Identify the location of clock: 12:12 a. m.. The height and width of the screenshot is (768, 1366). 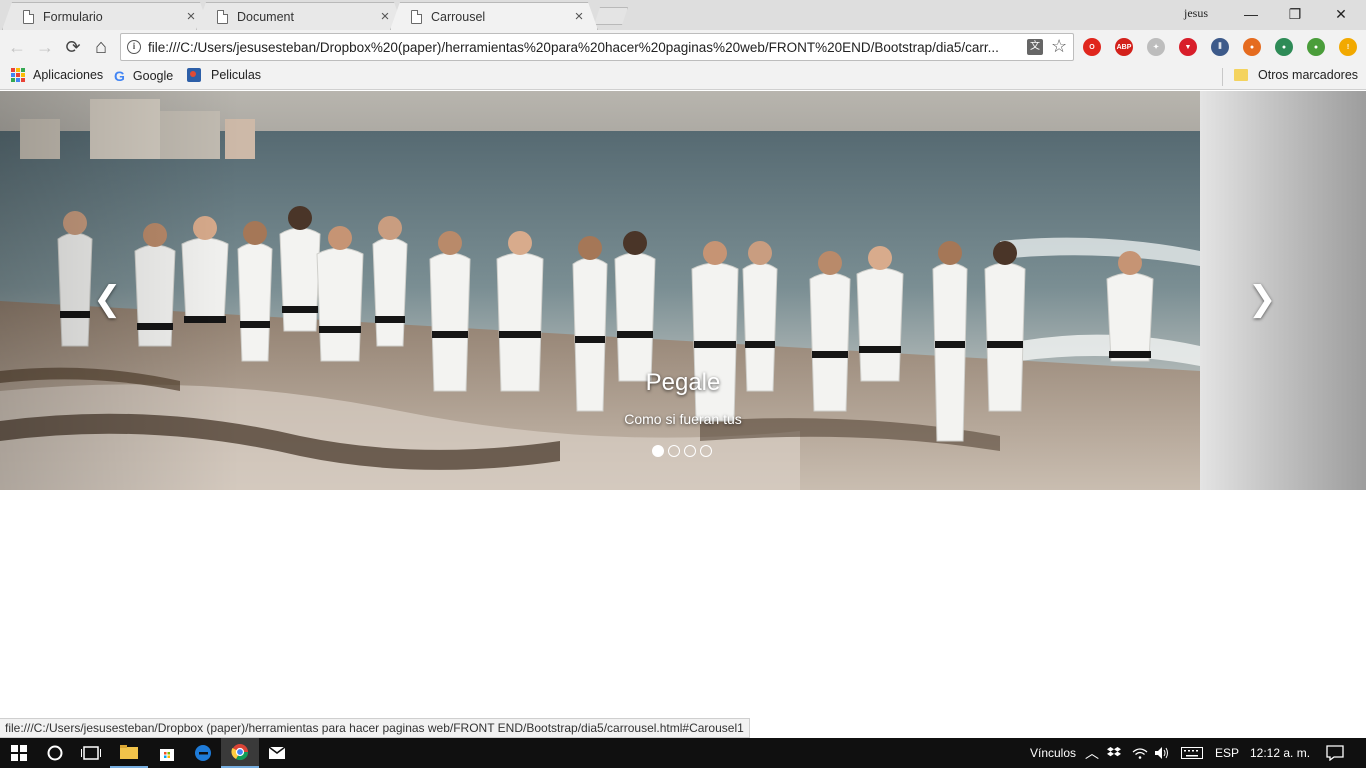
(1280, 753).